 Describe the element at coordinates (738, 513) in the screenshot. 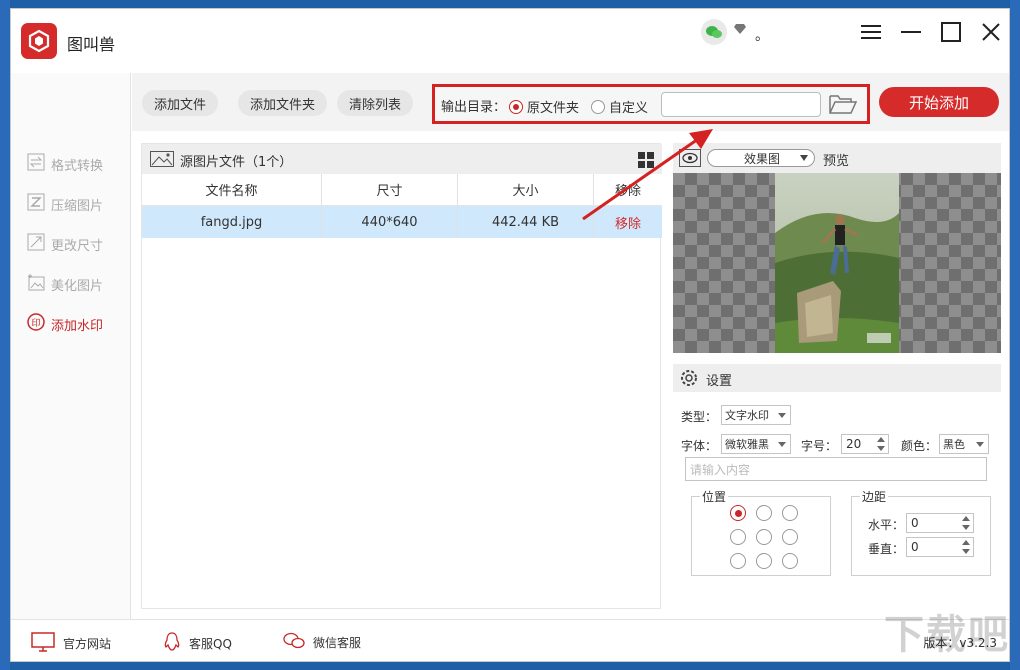

I see `position-top-left` at that location.